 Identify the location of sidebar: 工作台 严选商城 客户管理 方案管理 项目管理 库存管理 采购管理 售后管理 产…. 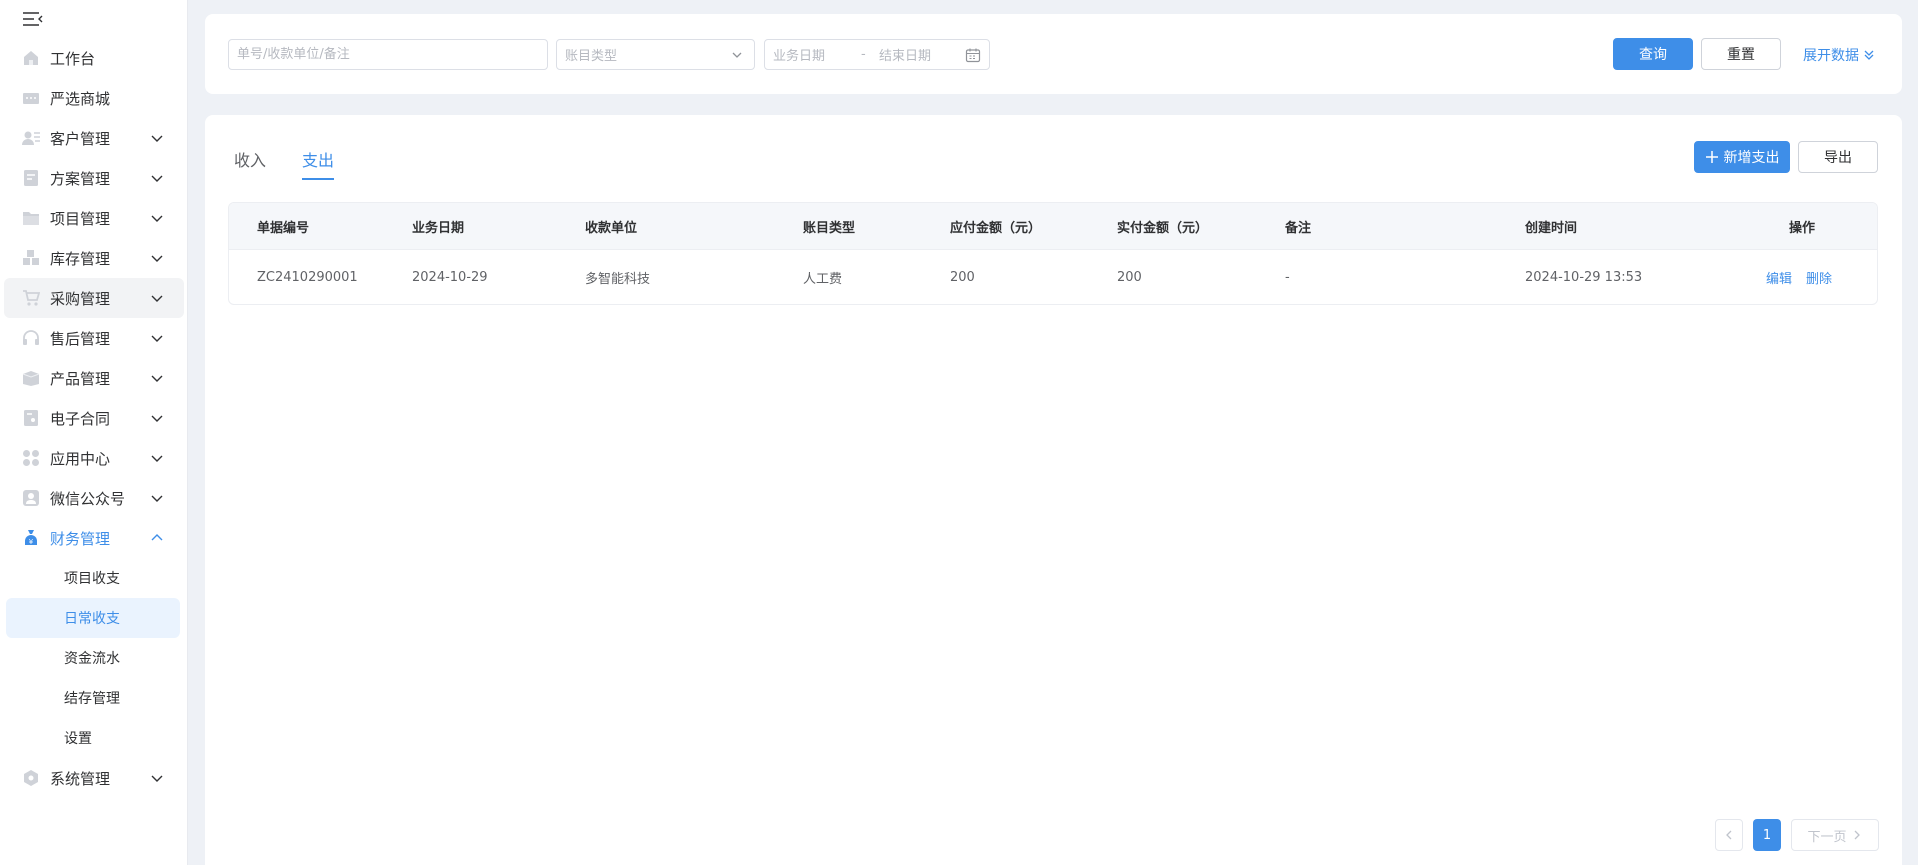
(94, 432).